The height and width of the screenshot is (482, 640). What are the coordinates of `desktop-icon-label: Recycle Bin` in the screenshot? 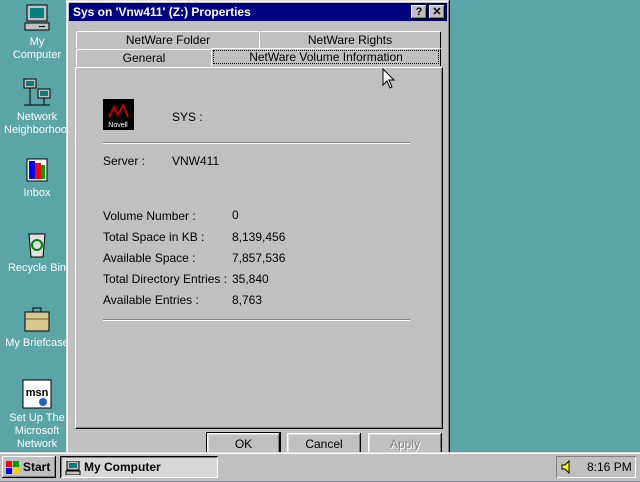 It's located at (37, 268).